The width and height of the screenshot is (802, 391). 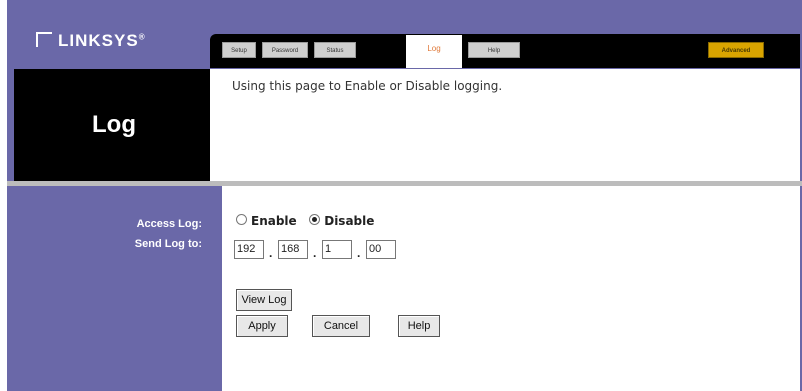 I want to click on cancel-button: Cancel, so click(x=341, y=326).